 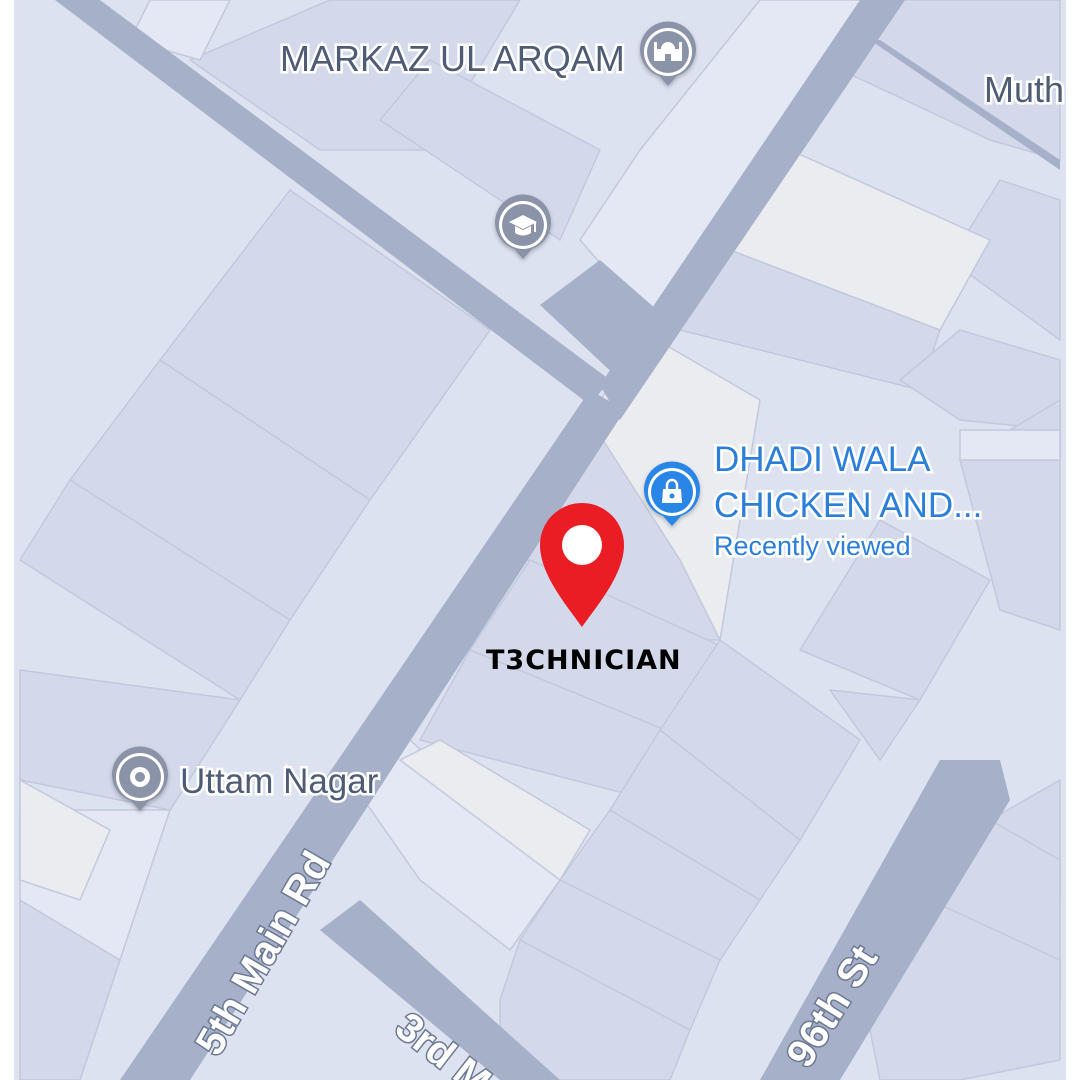 I want to click on place-label-markaz: MARKAZ UL ARQAM, so click(x=453, y=59).